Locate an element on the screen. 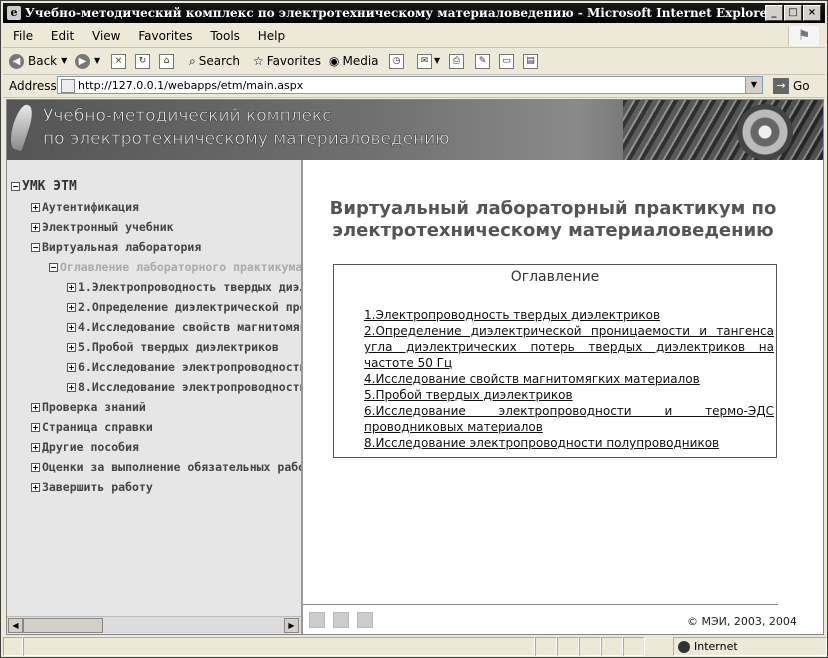  home-icon is located at coordinates (317, 620).